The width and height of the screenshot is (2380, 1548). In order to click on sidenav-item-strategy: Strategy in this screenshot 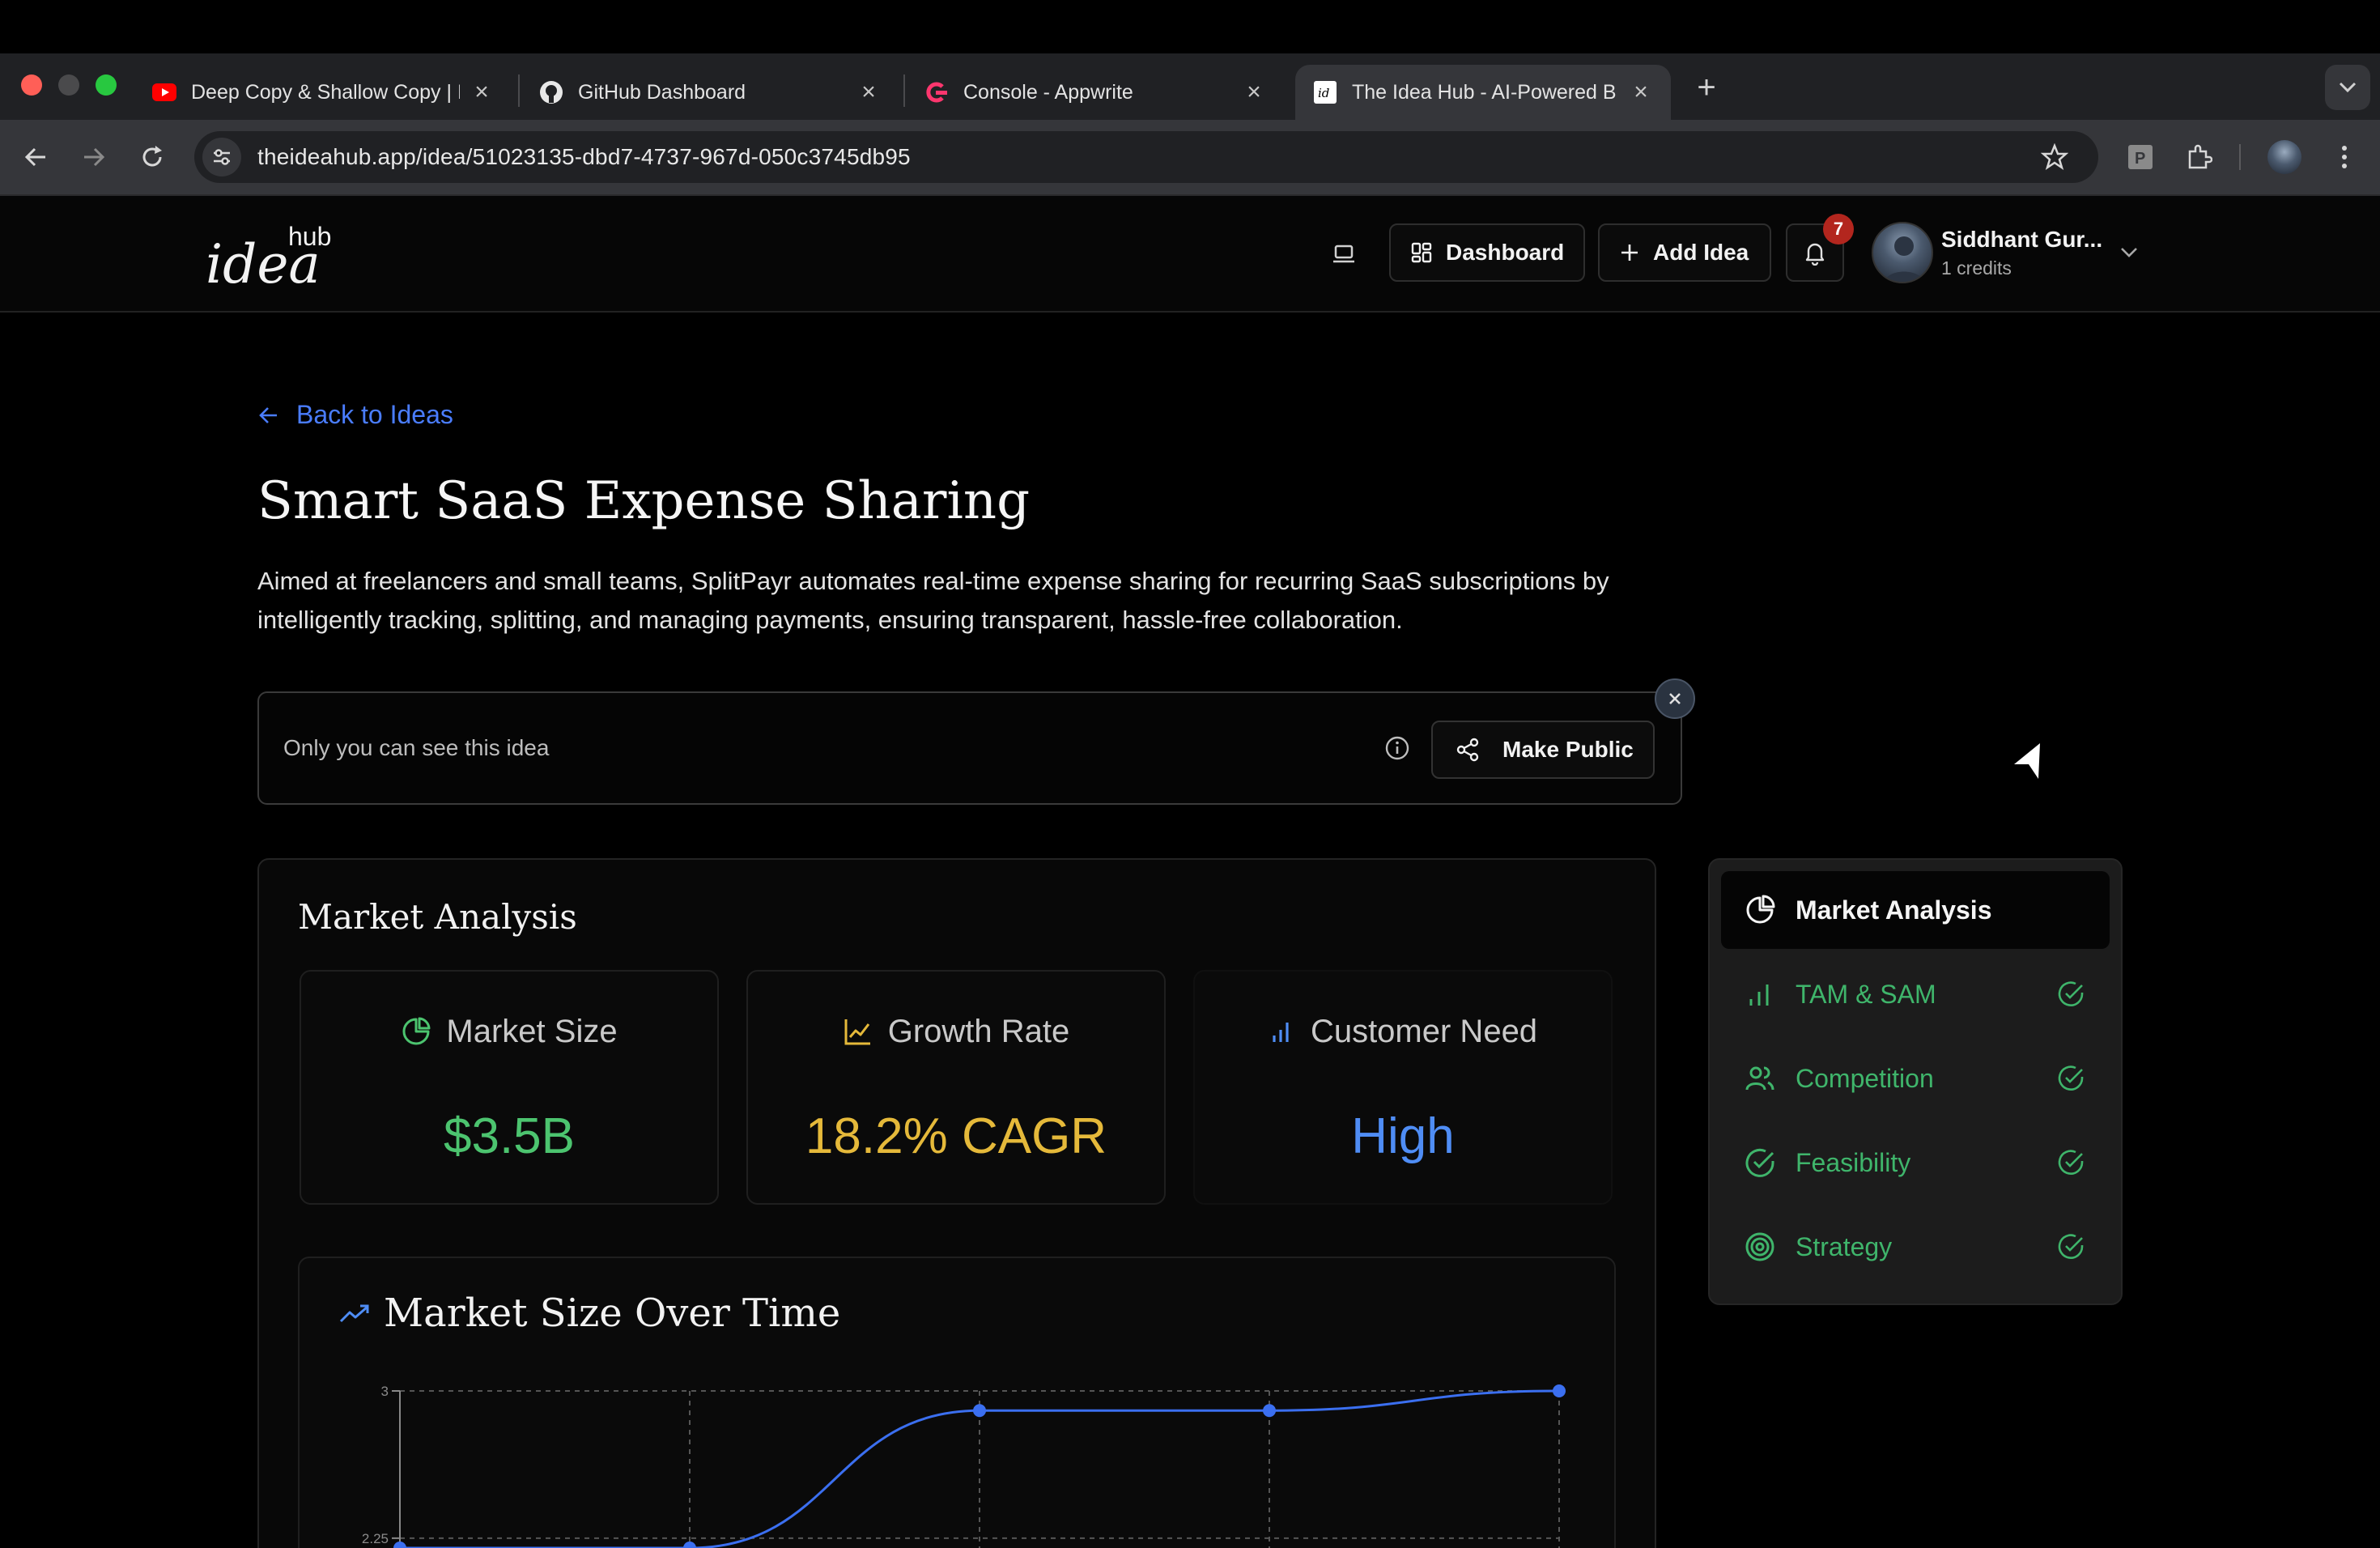, I will do `click(1916, 1247)`.